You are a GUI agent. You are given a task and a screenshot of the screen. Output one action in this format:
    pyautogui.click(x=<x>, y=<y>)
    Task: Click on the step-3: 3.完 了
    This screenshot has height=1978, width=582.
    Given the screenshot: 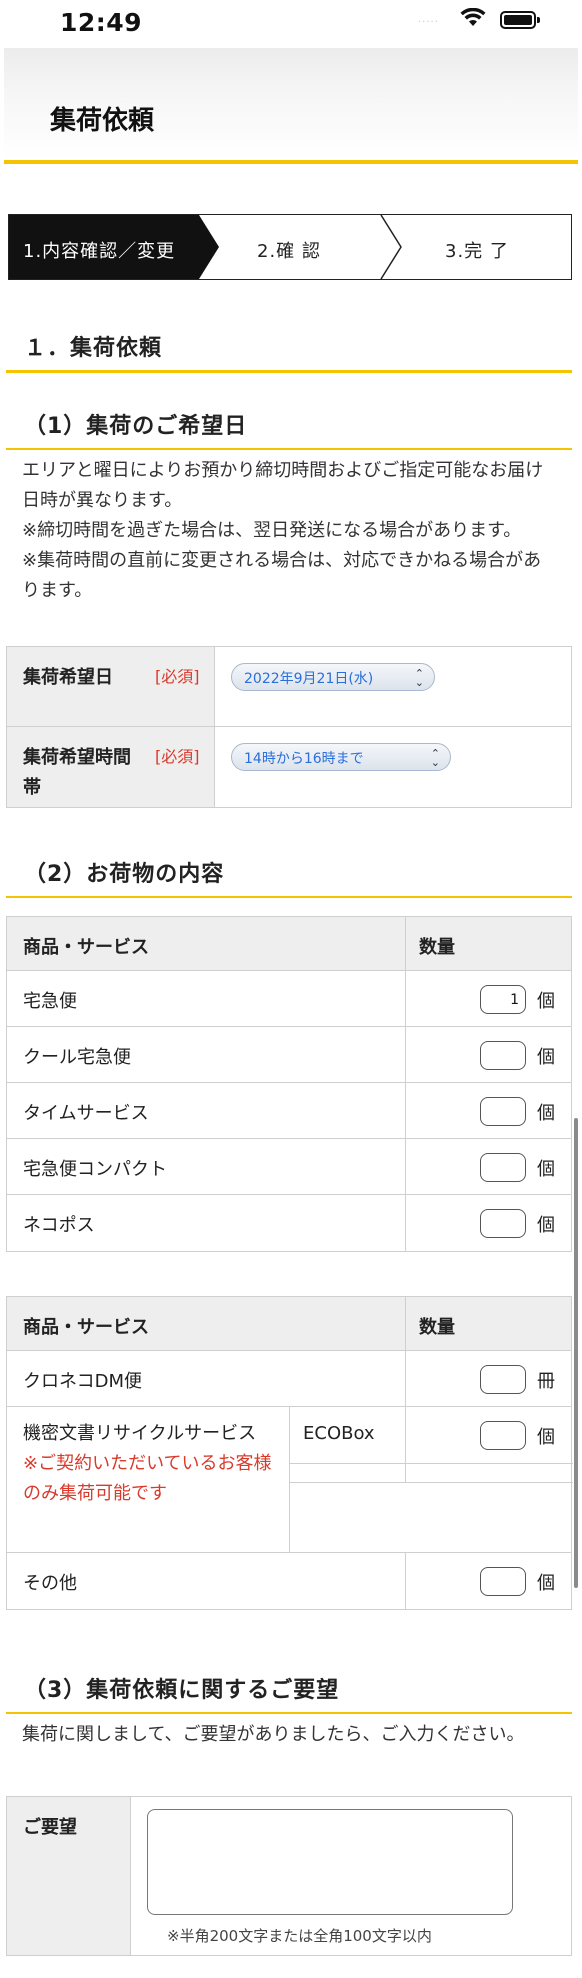 What is the action you would take?
    pyautogui.click(x=477, y=251)
    